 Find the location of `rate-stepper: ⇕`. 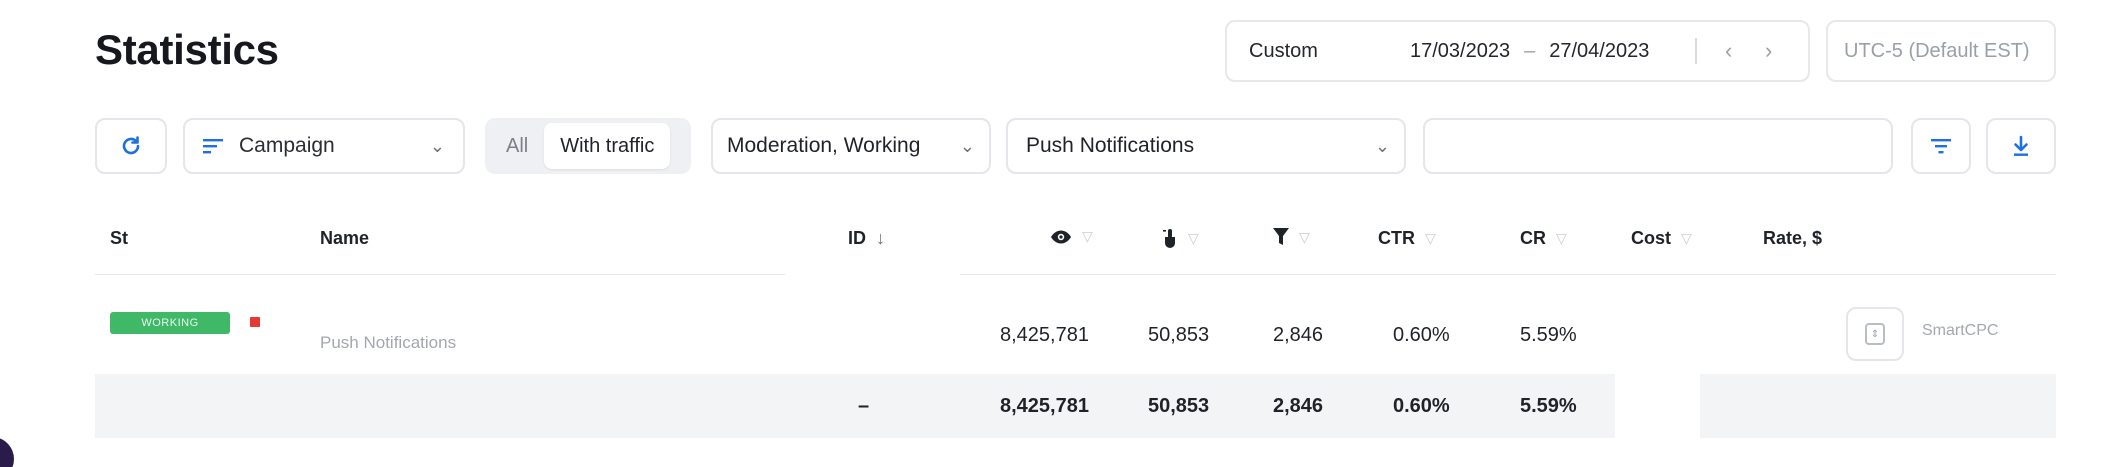

rate-stepper: ⇕ is located at coordinates (1875, 334).